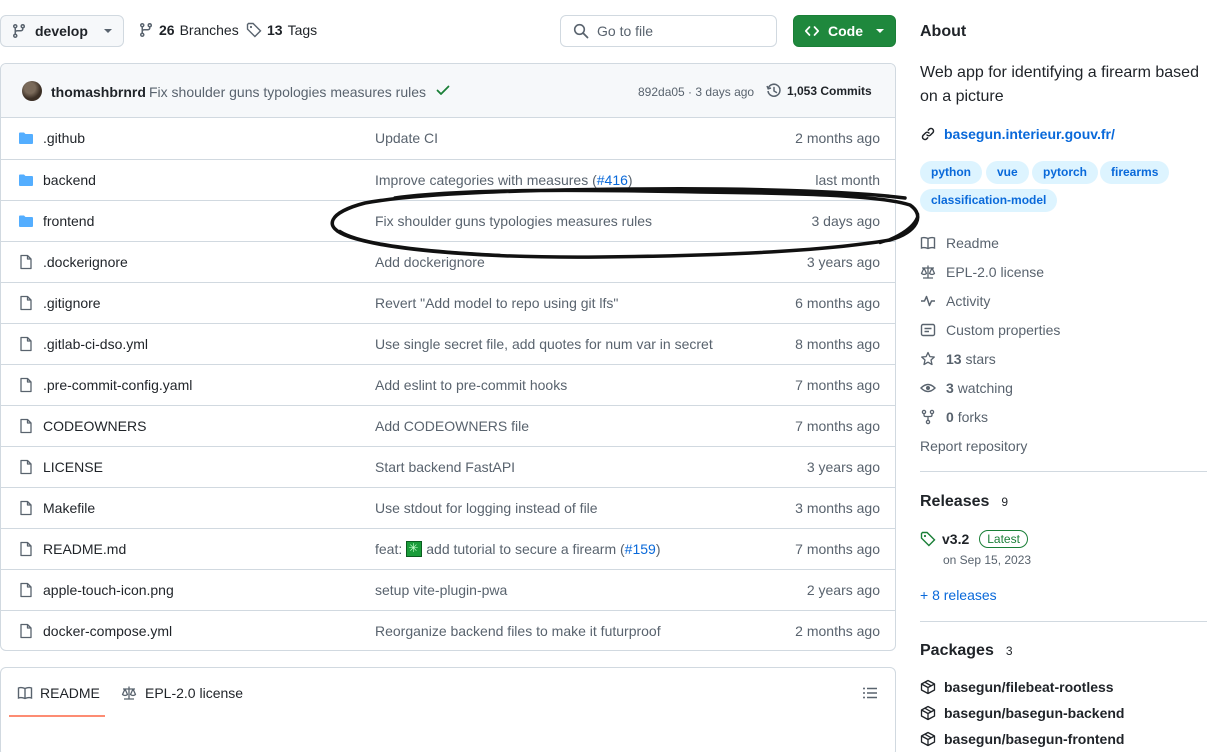 This screenshot has width=1207, height=752. Describe the element at coordinates (406, 138) in the screenshot. I see `commit-message-text: Update CI` at that location.